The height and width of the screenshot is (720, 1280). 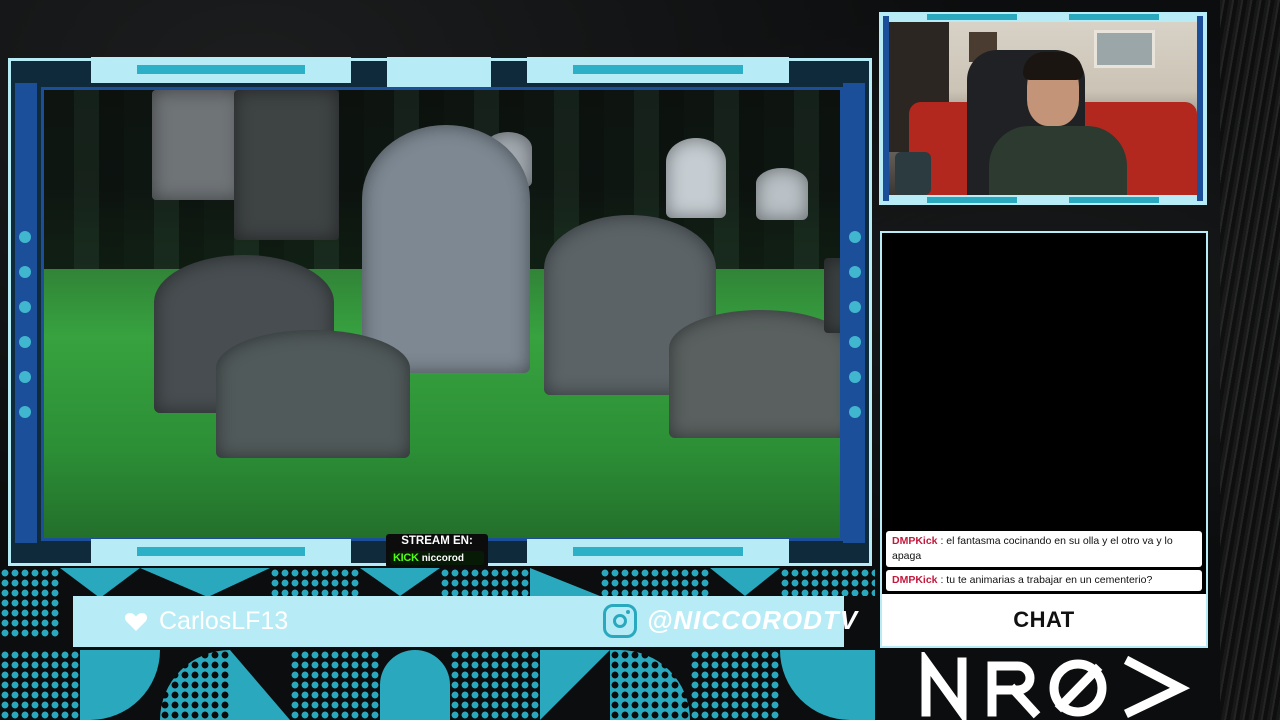 I want to click on frame-bottom-tab-left, so click(x=221, y=552).